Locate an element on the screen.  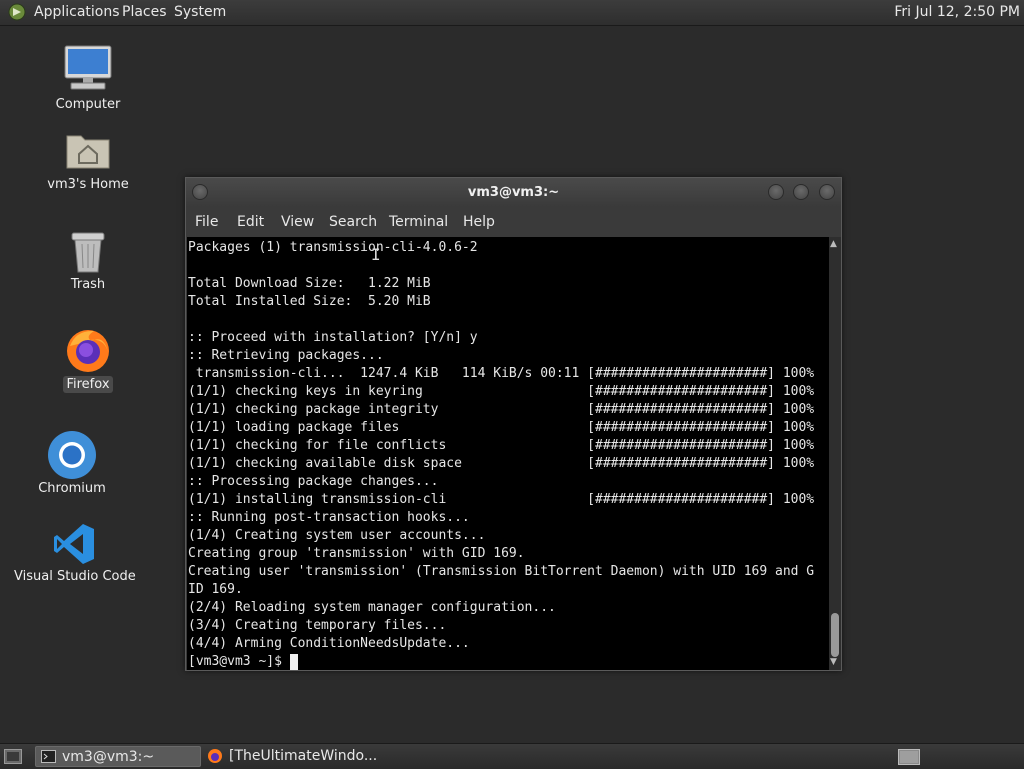
desktop-icon-firefox: Firefox is located at coordinates (88, 361).